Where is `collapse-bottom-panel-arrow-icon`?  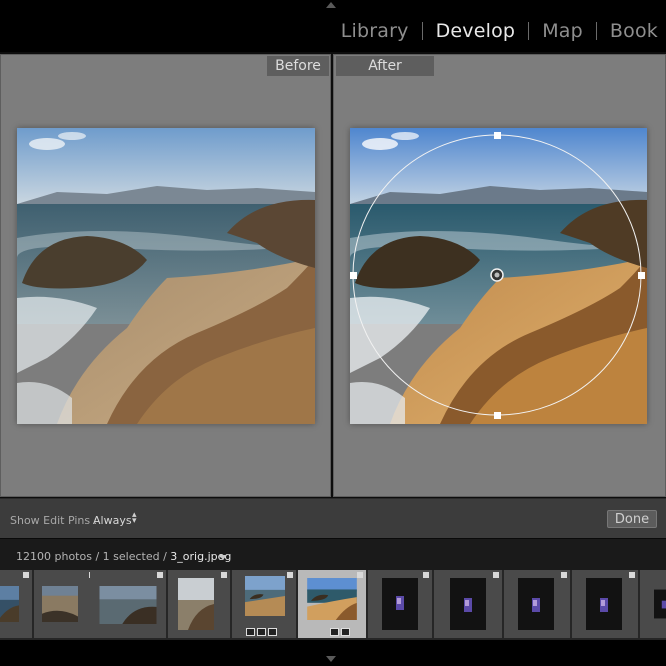 collapse-bottom-panel-arrow-icon is located at coordinates (331, 659).